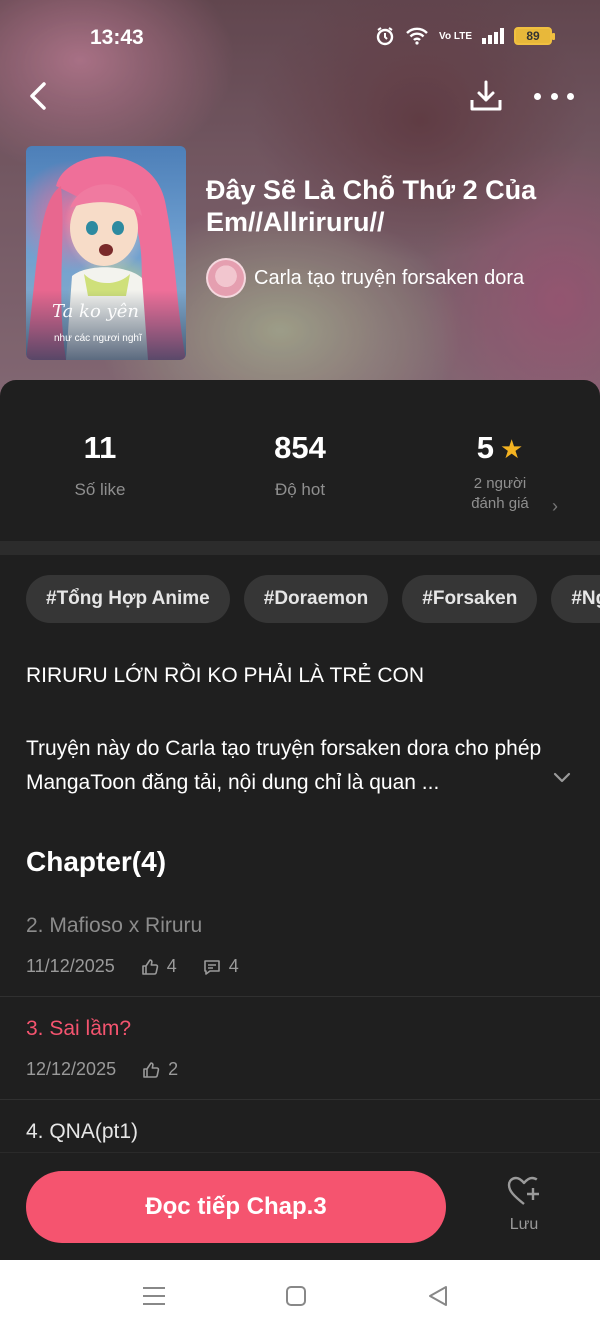 This screenshot has width=600, height=1333. Describe the element at coordinates (171, 966) in the screenshot. I see `chapter-likes: 4` at that location.